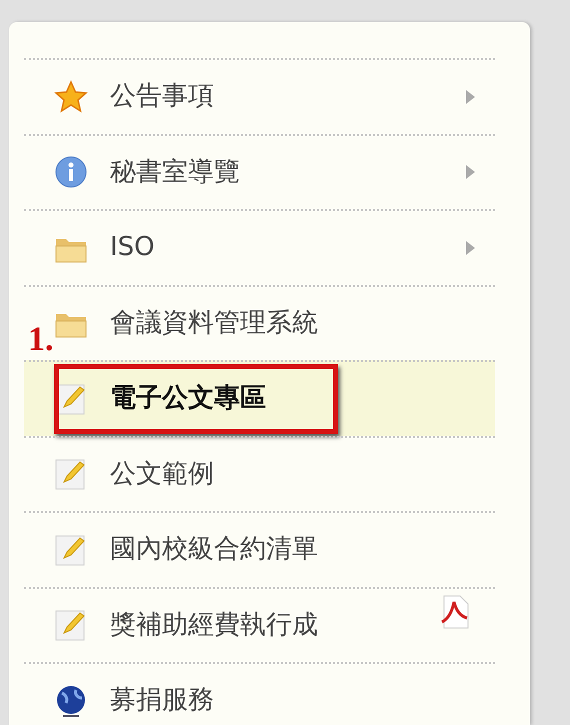 The width and height of the screenshot is (570, 725). What do you see at coordinates (214, 549) in the screenshot?
I see `menu-item-label: 國內校級合約清單` at bounding box center [214, 549].